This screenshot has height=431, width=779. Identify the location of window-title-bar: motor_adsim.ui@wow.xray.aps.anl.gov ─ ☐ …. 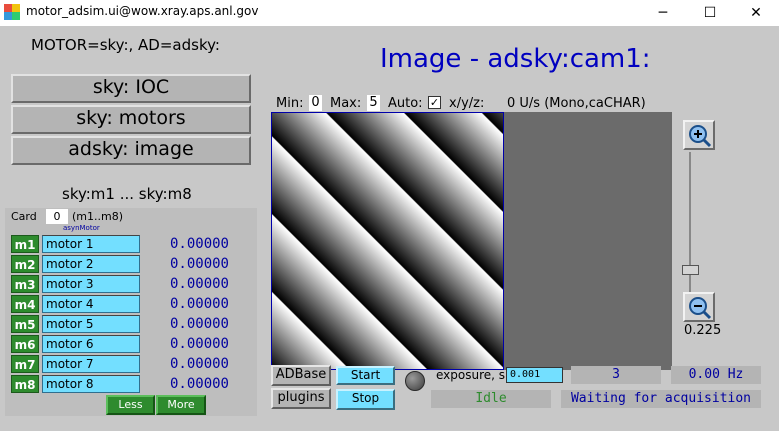
(389, 13).